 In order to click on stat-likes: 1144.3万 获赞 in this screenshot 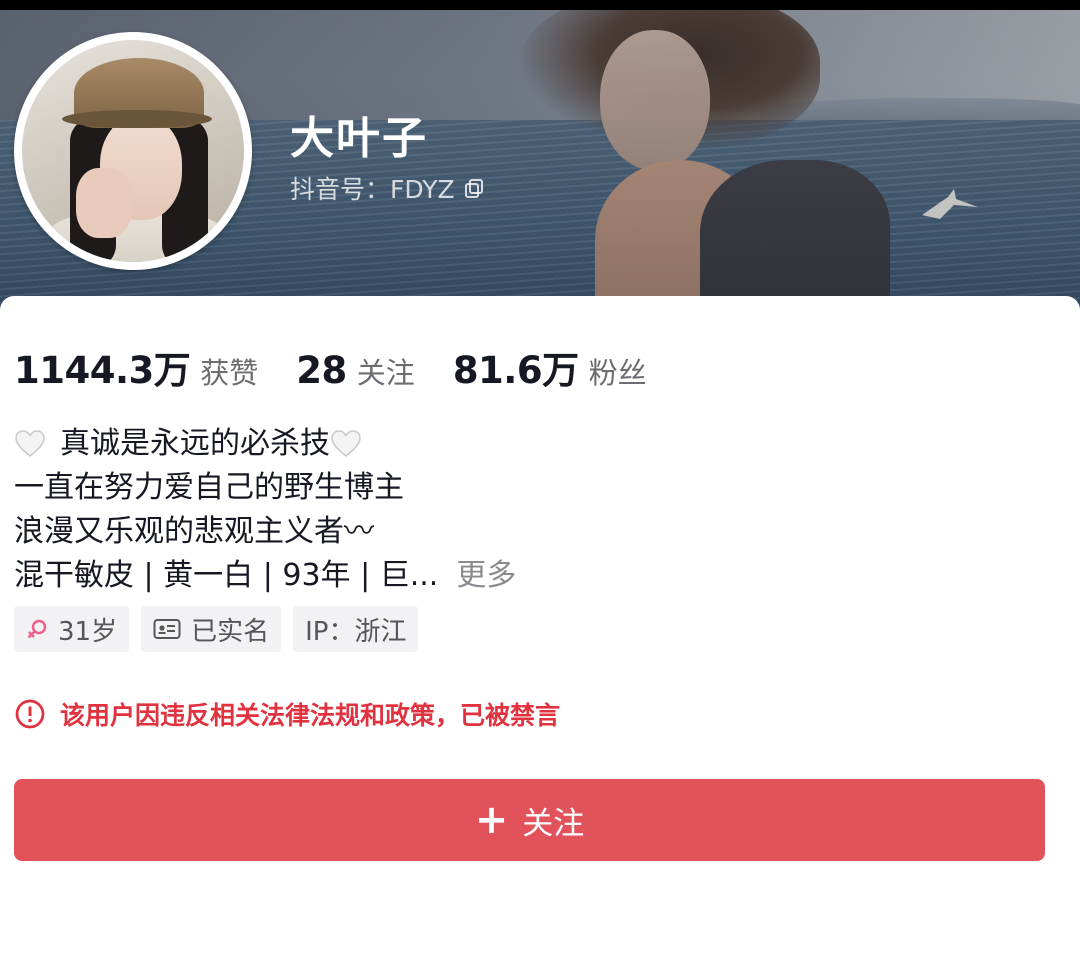, I will do `click(136, 367)`.